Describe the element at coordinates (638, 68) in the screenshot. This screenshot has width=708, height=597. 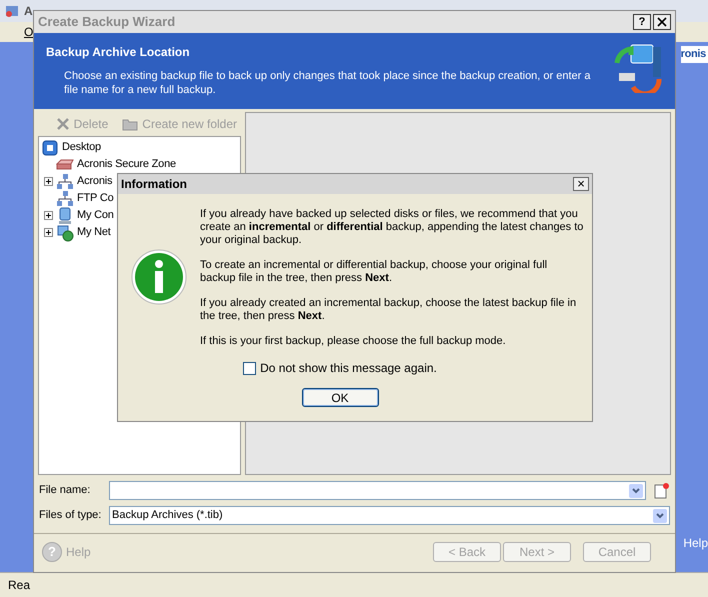
I see `computer-sync-icon` at that location.